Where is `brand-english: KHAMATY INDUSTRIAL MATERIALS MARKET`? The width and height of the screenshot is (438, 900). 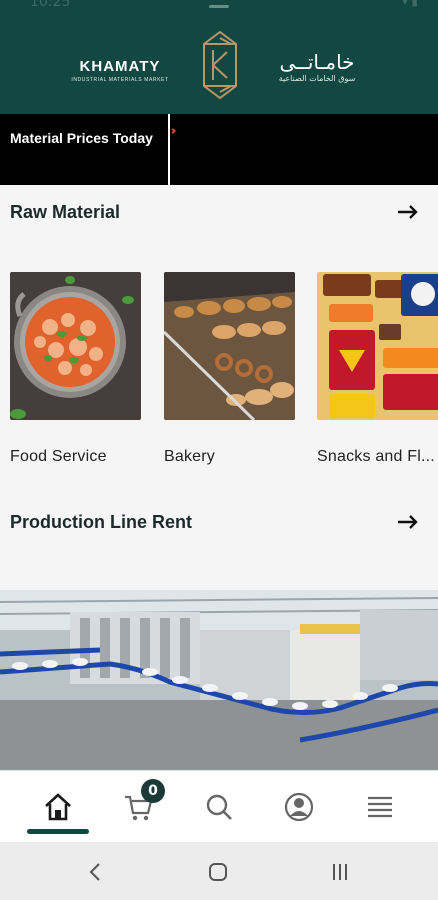 brand-english: KHAMATY INDUSTRIAL MATERIALS MARKET is located at coordinates (120, 70).